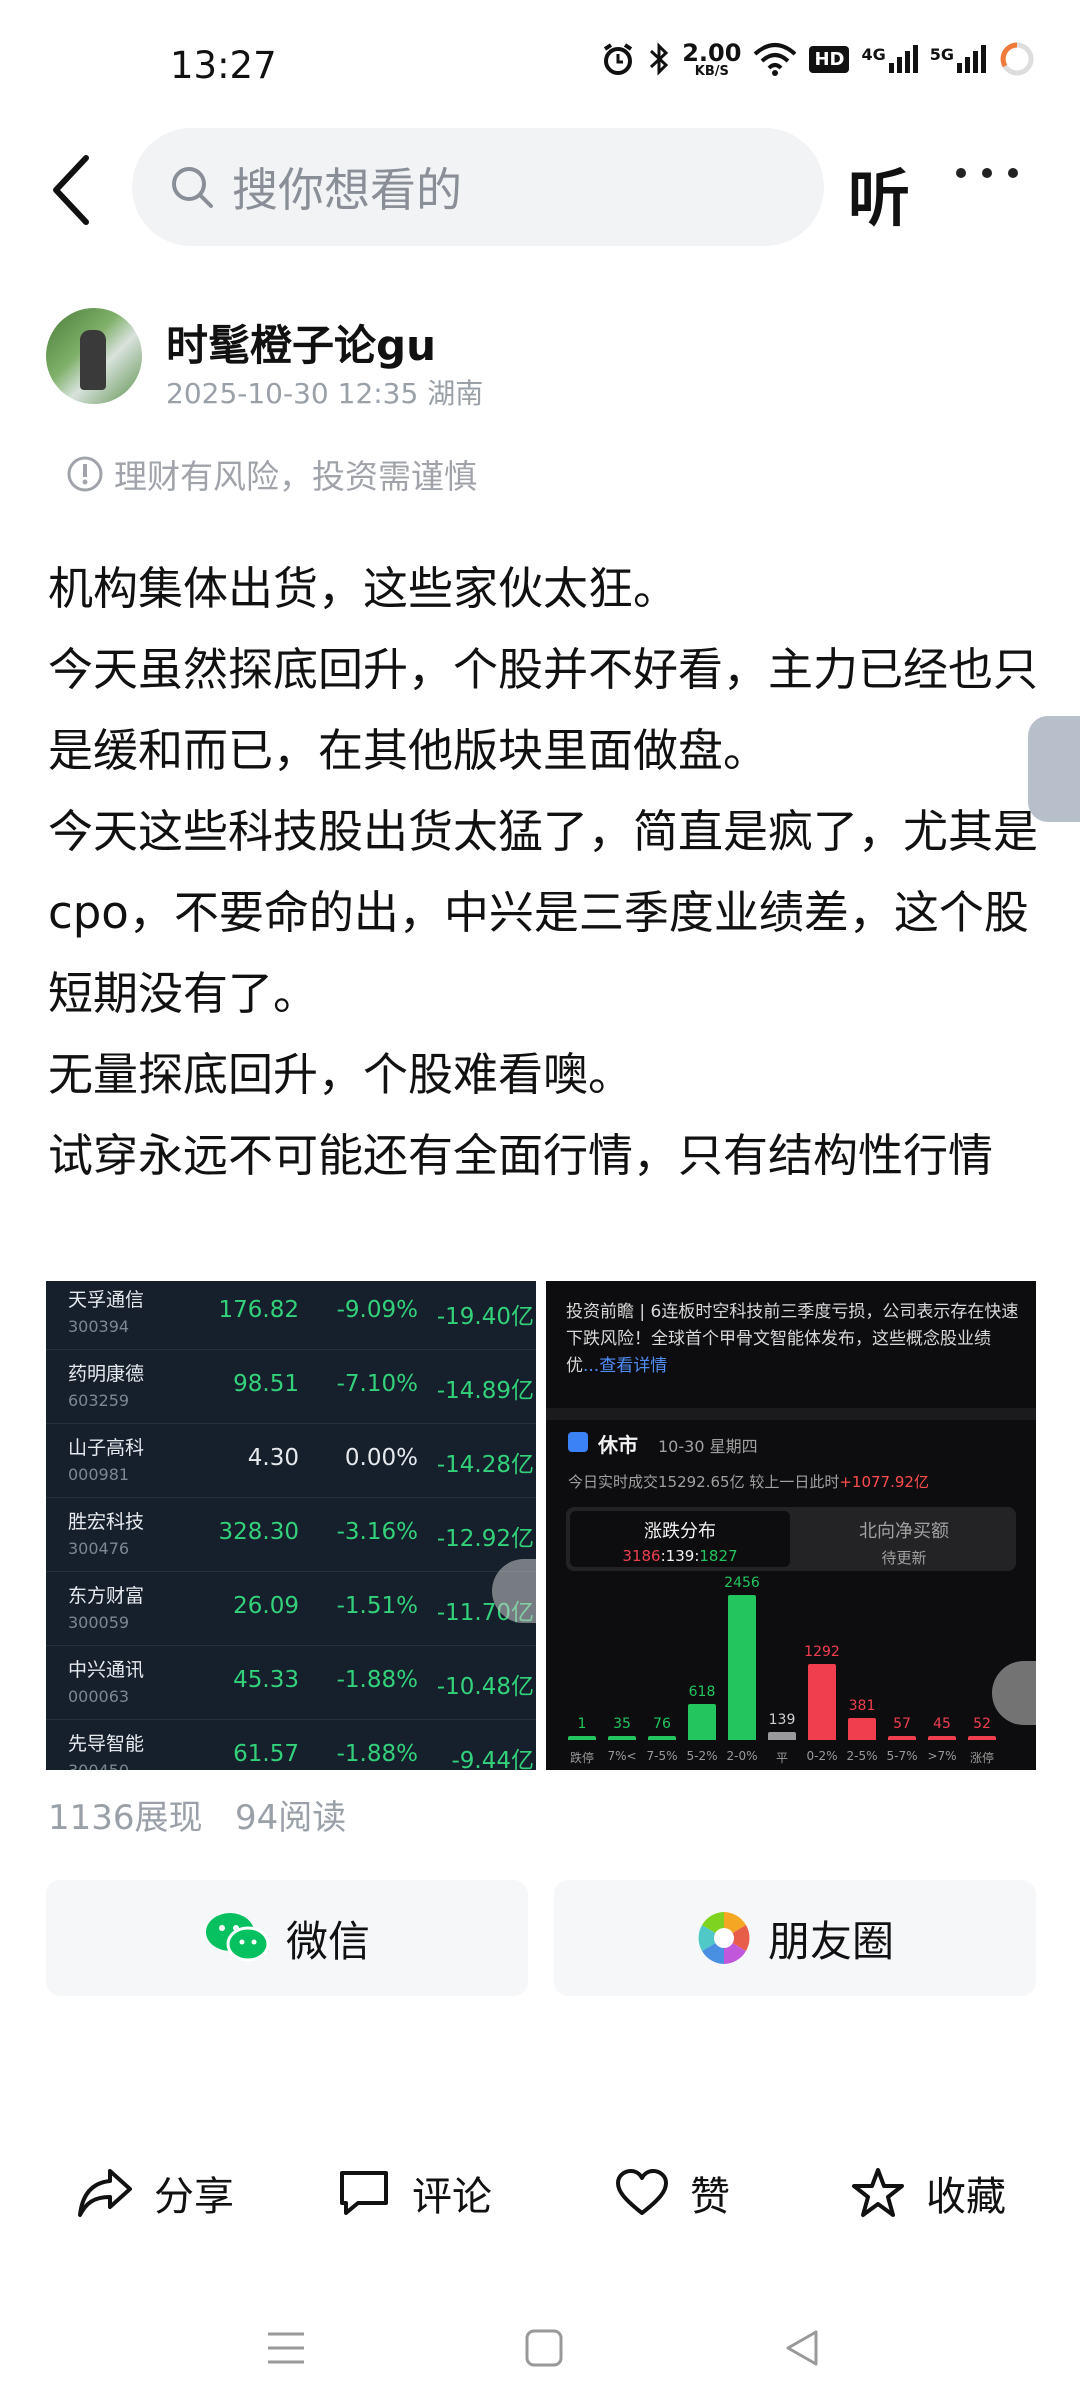 Image resolution: width=1080 pixels, height=2400 pixels. What do you see at coordinates (347, 190) in the screenshot?
I see `search-placeholder: 搜你想看的` at bounding box center [347, 190].